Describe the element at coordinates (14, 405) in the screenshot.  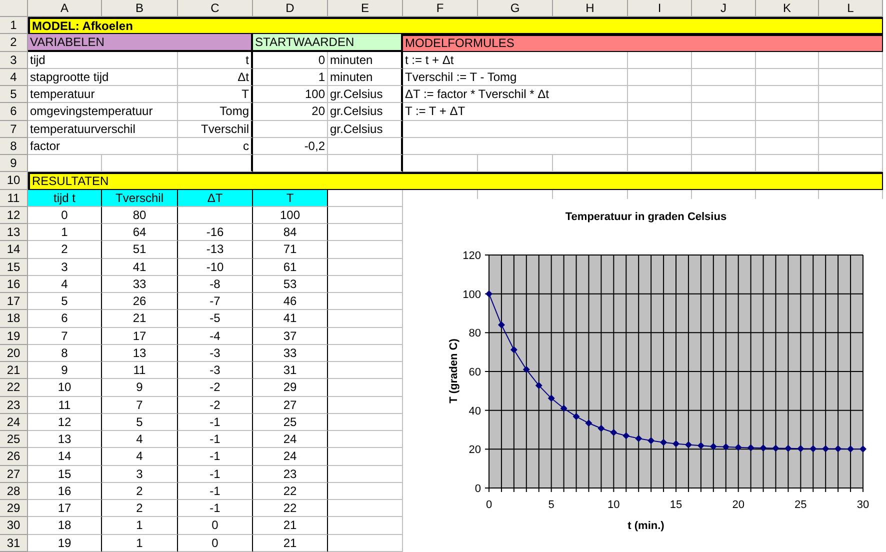
I see `row-header: 23` at that location.